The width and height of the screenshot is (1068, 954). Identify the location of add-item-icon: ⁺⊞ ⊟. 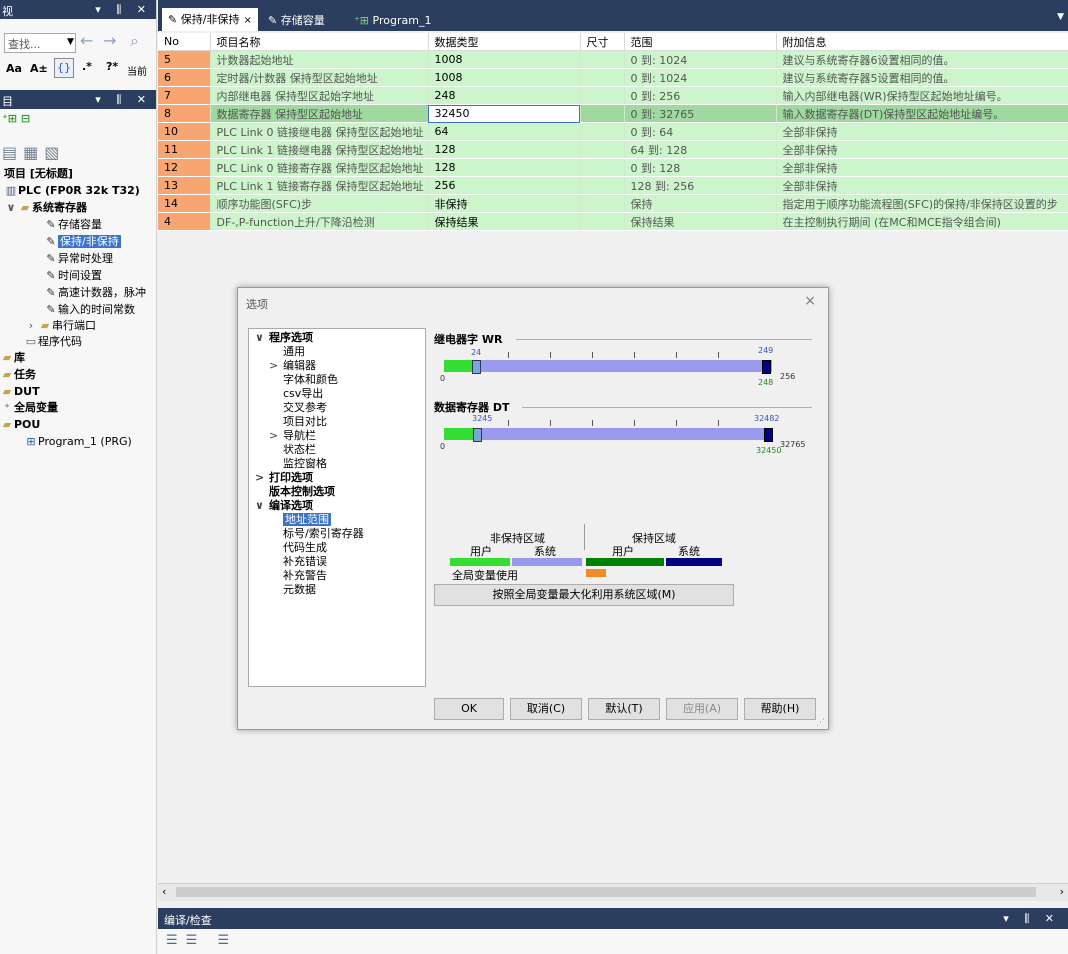
(16, 118).